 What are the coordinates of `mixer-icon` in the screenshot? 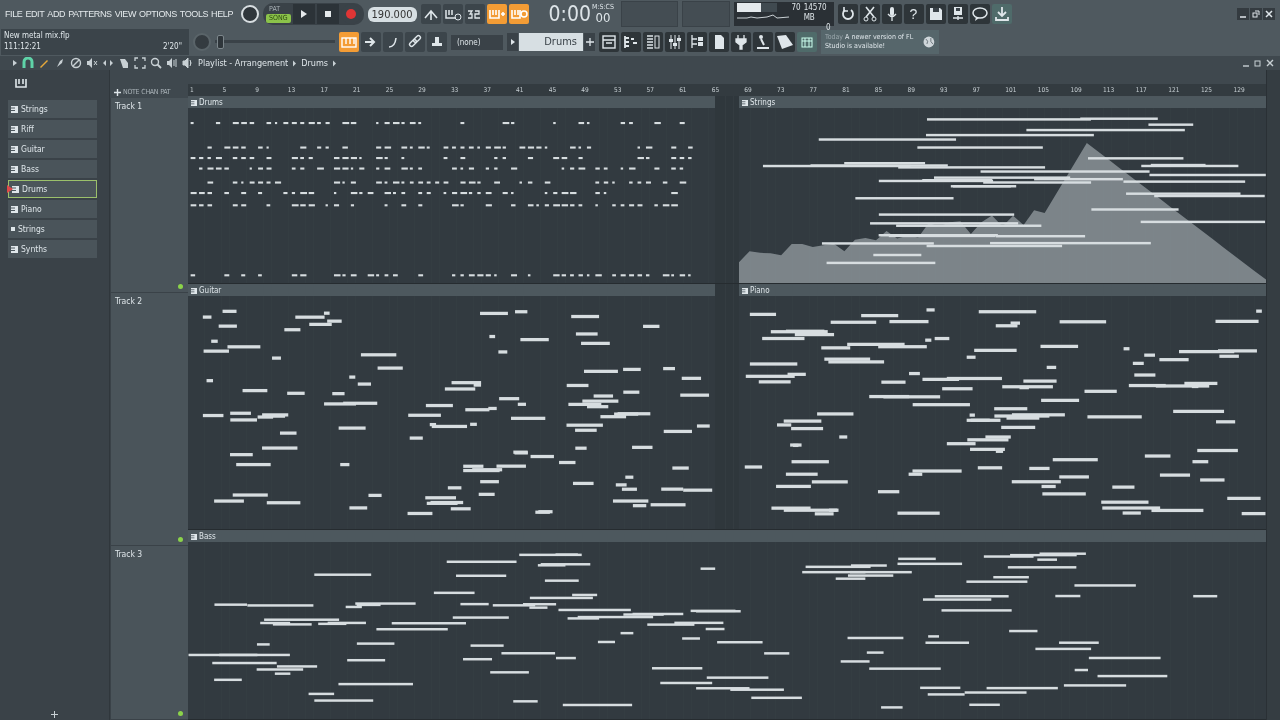 It's located at (675, 42).